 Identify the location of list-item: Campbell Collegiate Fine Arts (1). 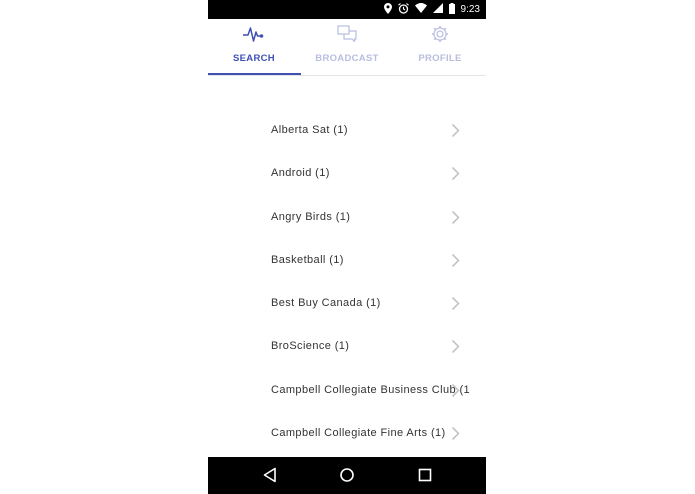
(347, 433).